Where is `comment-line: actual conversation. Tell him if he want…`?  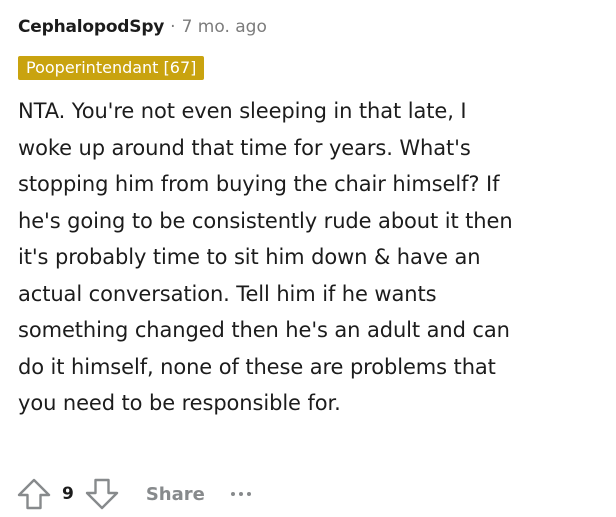 comment-line: actual conversation. Tell him if he want… is located at coordinates (227, 293).